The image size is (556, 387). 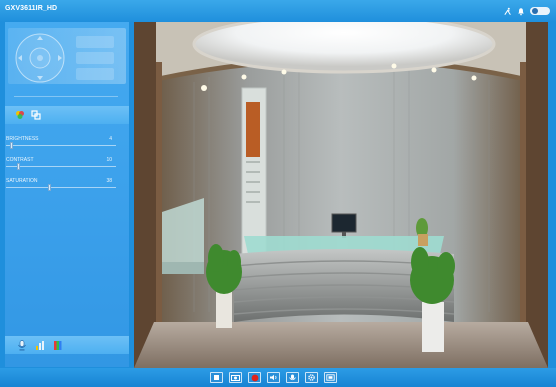 I want to click on power-toggle-icon, so click(x=540, y=11).